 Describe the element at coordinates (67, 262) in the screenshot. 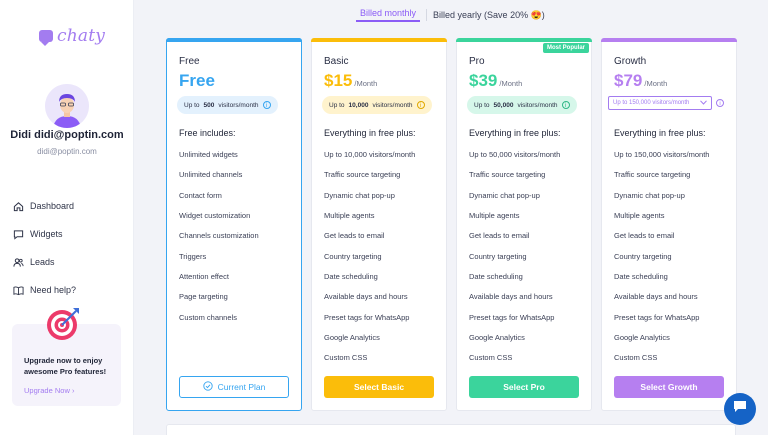

I see `sidebar-item-leads: Leads` at that location.